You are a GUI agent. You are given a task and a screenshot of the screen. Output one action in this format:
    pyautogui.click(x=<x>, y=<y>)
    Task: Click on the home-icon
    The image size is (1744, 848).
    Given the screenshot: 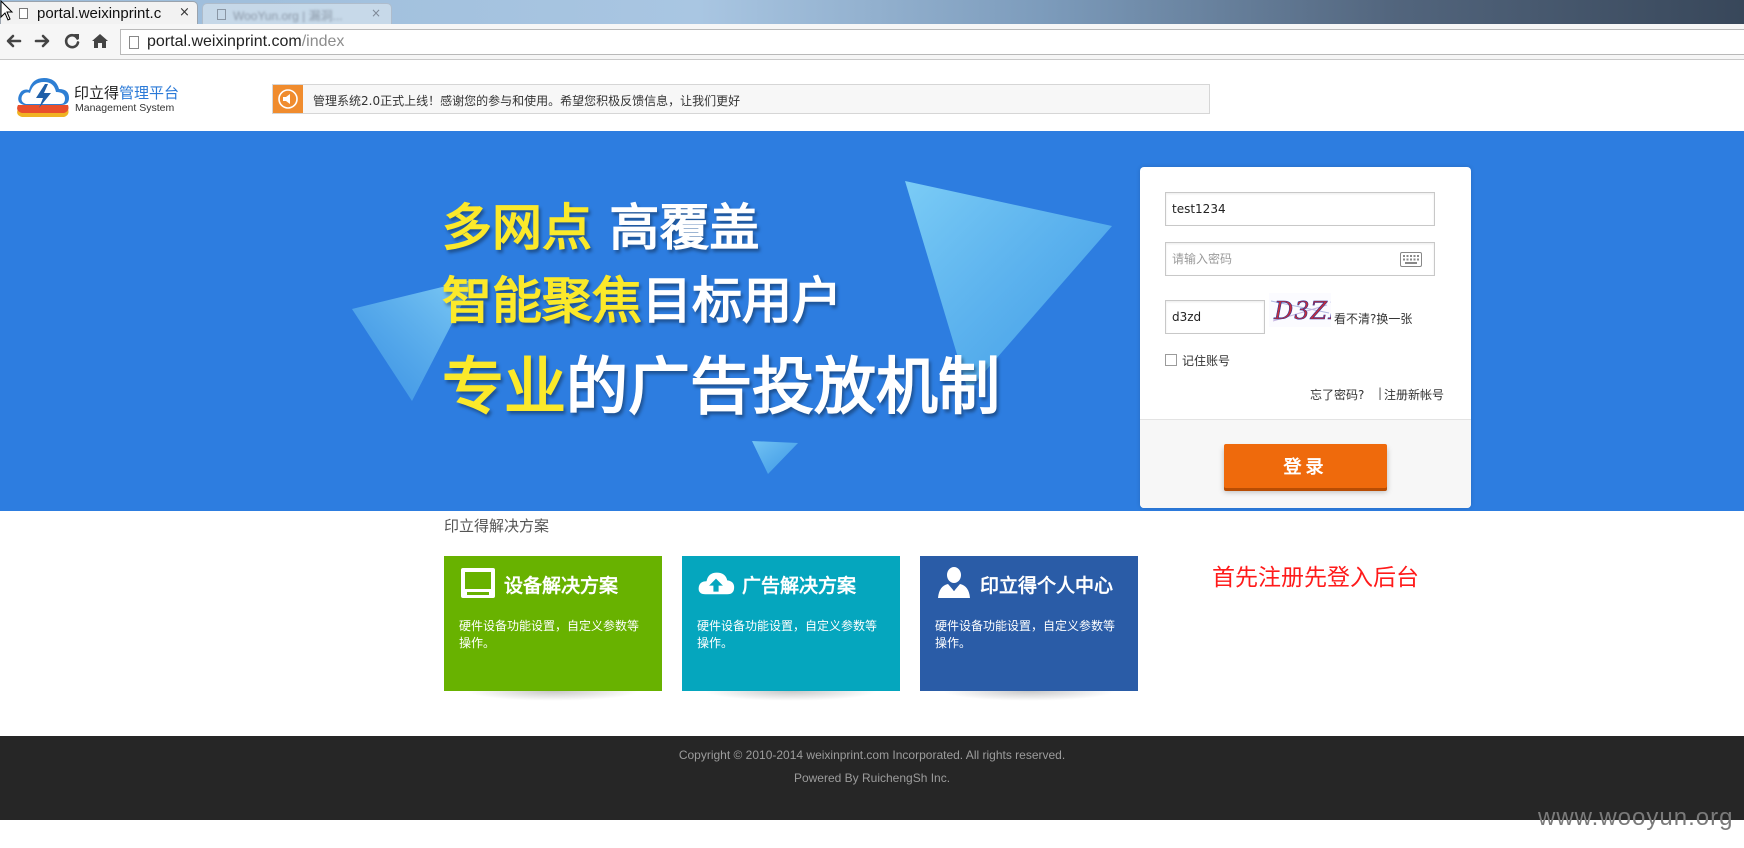 What is the action you would take?
    pyautogui.click(x=100, y=41)
    